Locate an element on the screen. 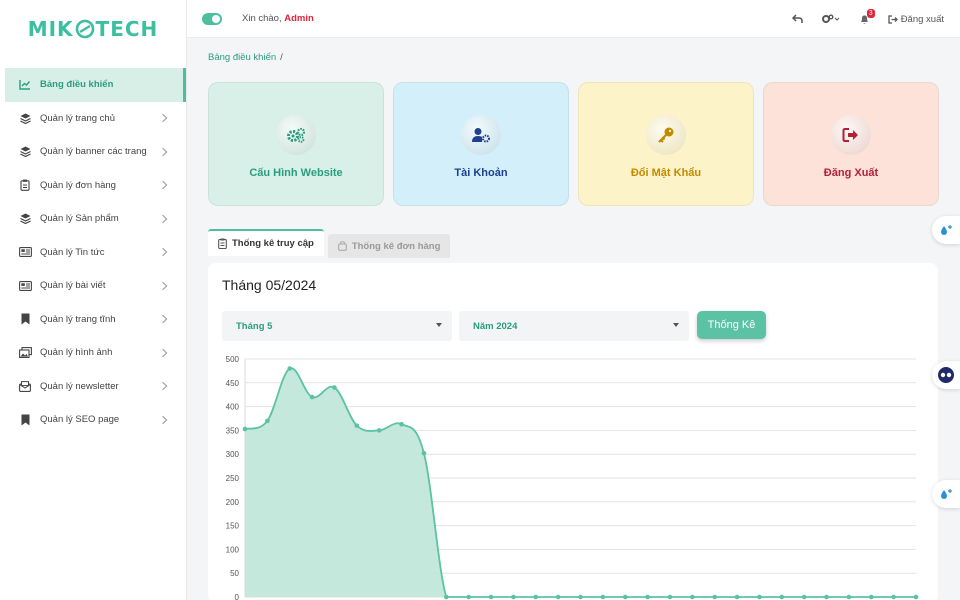 The height and width of the screenshot is (600, 960). card-account: Tài Khoản is located at coordinates (481, 144).